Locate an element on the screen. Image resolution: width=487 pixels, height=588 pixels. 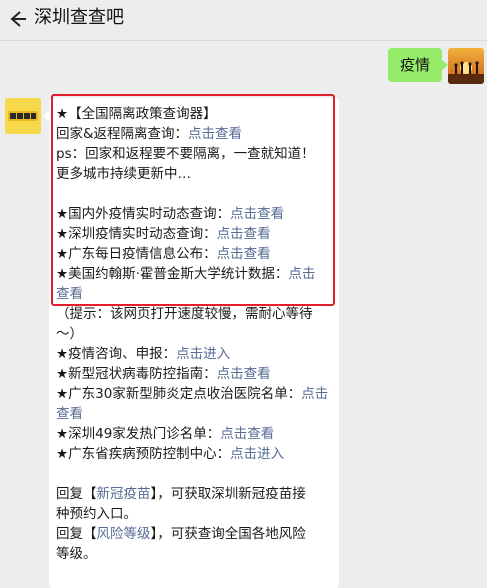
keyword-risk-level: 风险等级 is located at coordinates (124, 534).